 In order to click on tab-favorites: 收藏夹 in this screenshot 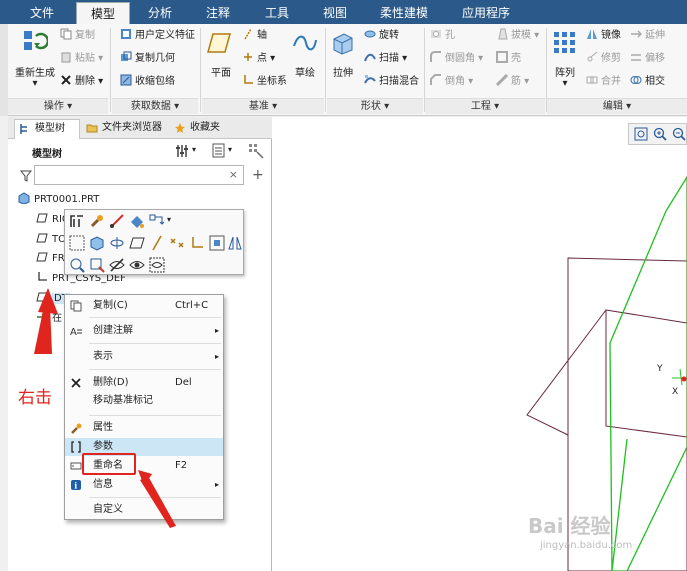, I will do `click(200, 129)`.